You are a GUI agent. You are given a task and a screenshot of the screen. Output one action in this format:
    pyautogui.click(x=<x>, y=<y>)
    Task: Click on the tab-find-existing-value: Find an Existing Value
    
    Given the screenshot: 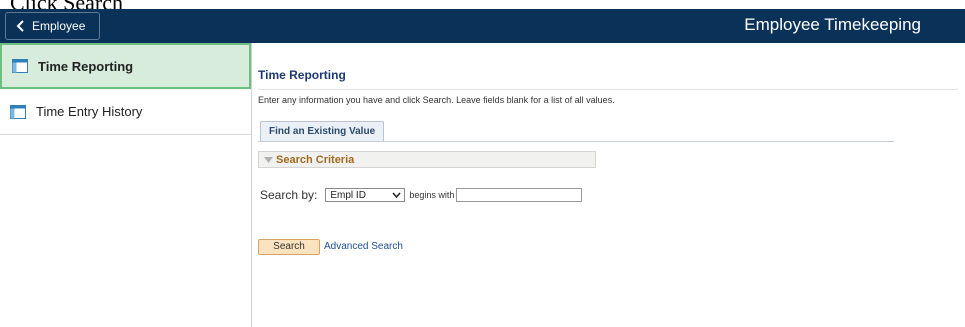 What is the action you would take?
    pyautogui.click(x=322, y=131)
    